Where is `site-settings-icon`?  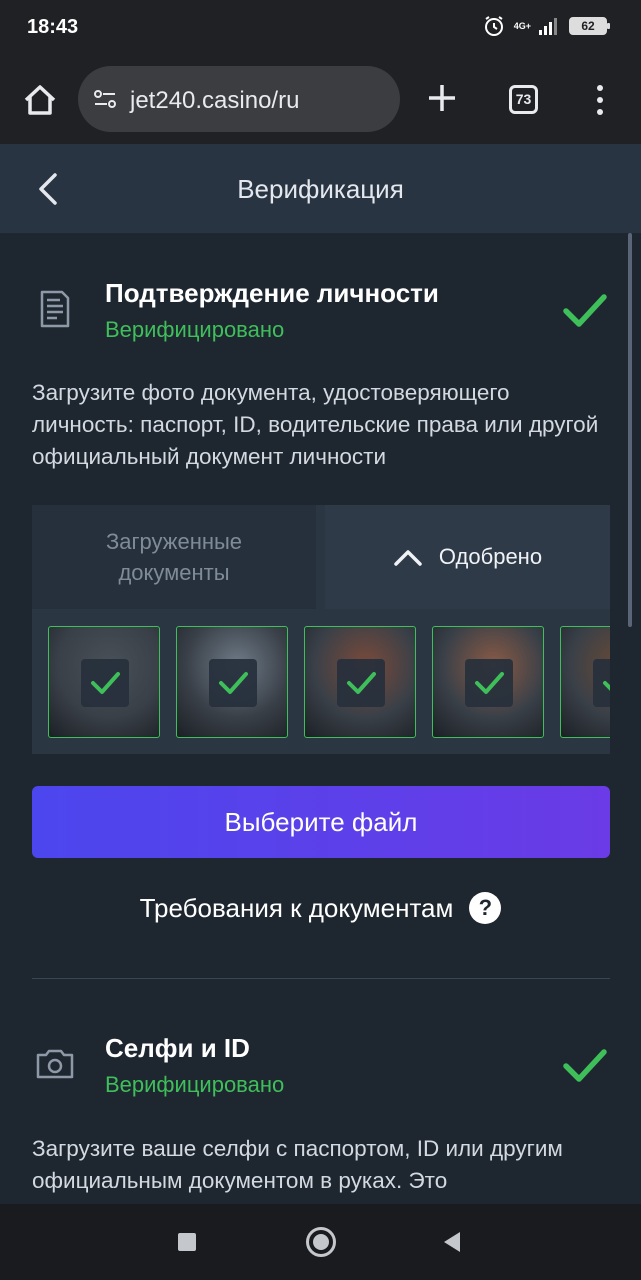
site-settings-icon is located at coordinates (105, 99).